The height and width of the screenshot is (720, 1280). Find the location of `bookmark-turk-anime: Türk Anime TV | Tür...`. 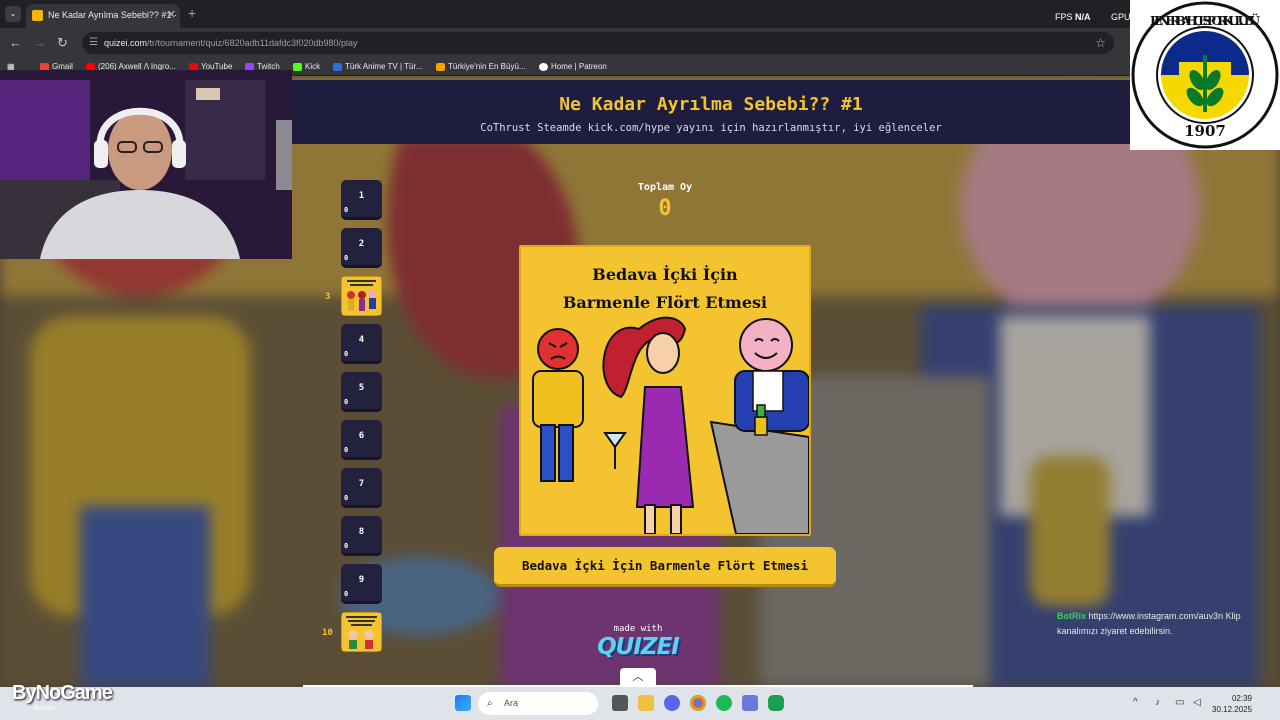

bookmark-turk-anime: Türk Anime TV | Tür... is located at coordinates (377, 67).